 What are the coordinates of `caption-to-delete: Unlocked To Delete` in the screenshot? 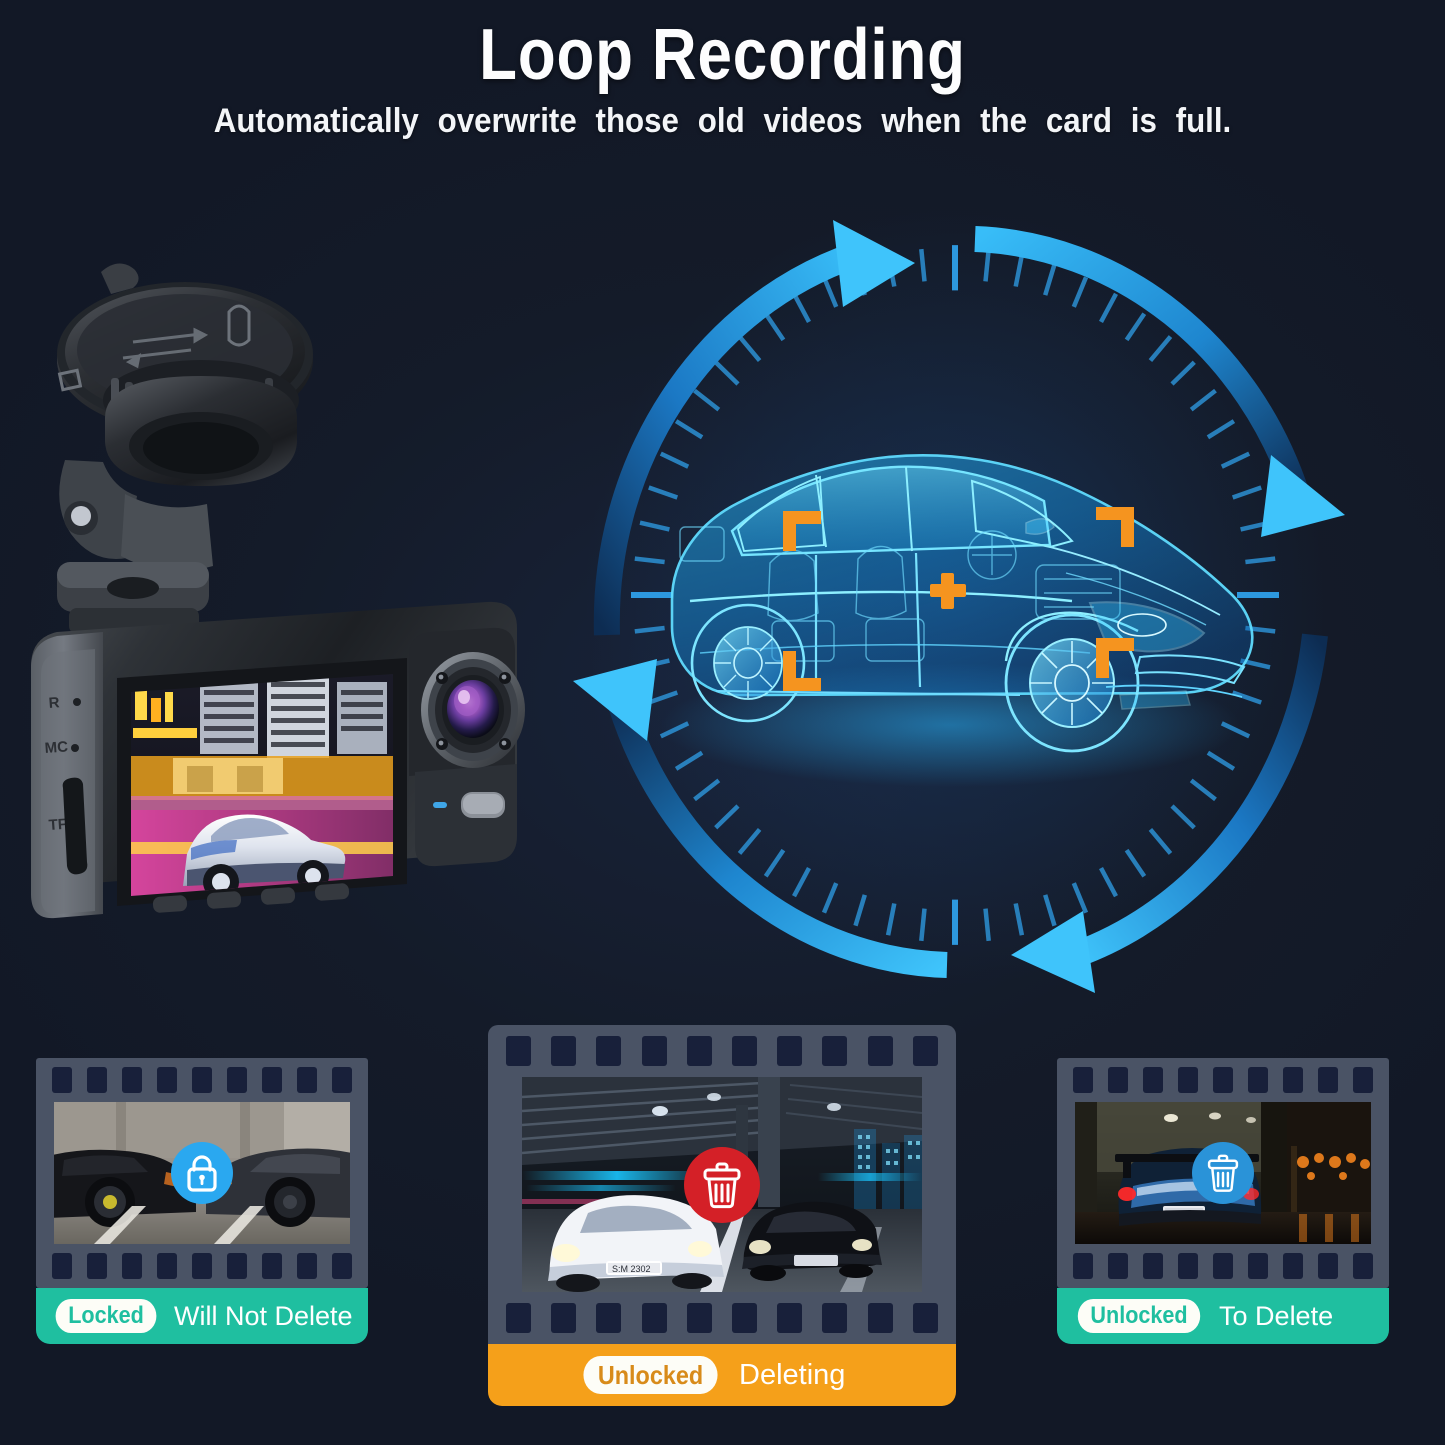 It's located at (1223, 1316).